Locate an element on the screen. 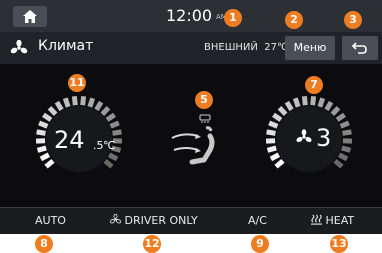  callout-8: 8 is located at coordinates (44, 244).